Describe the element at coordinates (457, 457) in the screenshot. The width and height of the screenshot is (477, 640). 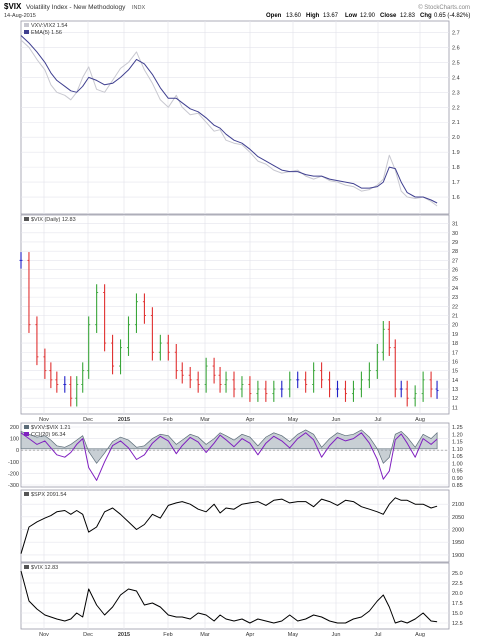
I see `ytick-right-label: 1.05` at that location.